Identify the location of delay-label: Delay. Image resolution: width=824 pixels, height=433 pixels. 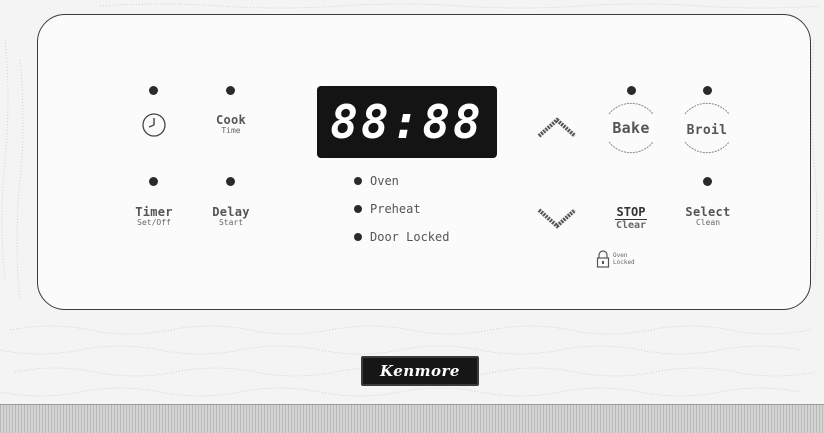
(231, 212).